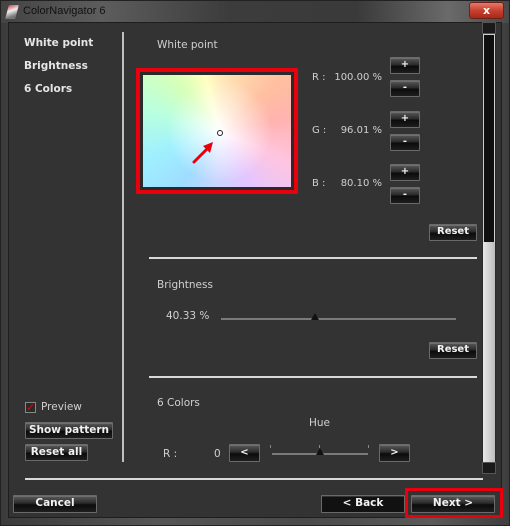  I want to click on hue-channel-value: 0, so click(217, 454).